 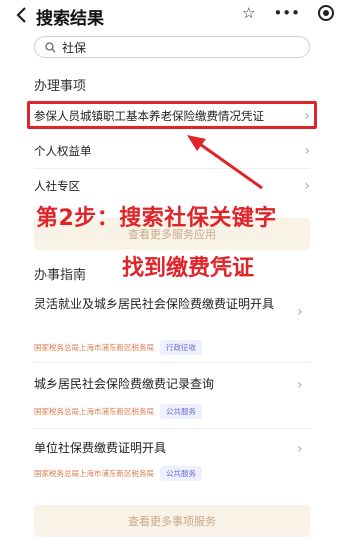 I want to click on guide-item-title: 城乡居民社会保险费缴费记录查询, so click(x=159, y=384).